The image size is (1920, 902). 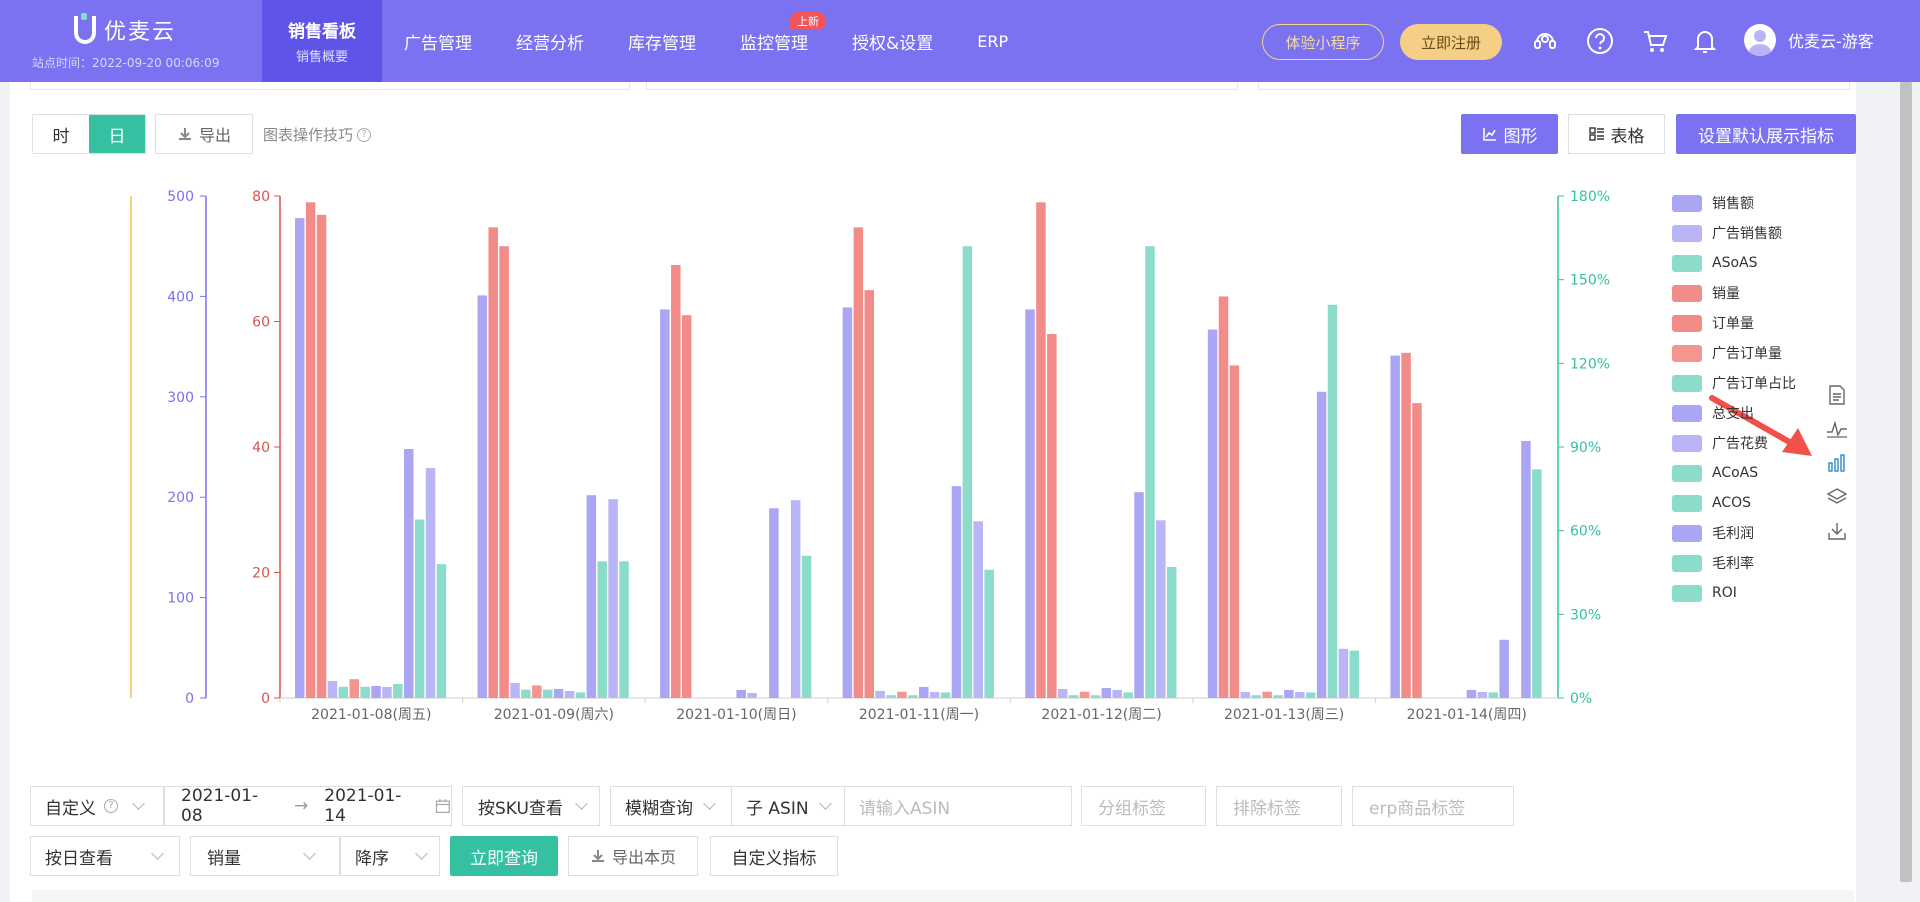 I want to click on headset-icon, so click(x=1545, y=41).